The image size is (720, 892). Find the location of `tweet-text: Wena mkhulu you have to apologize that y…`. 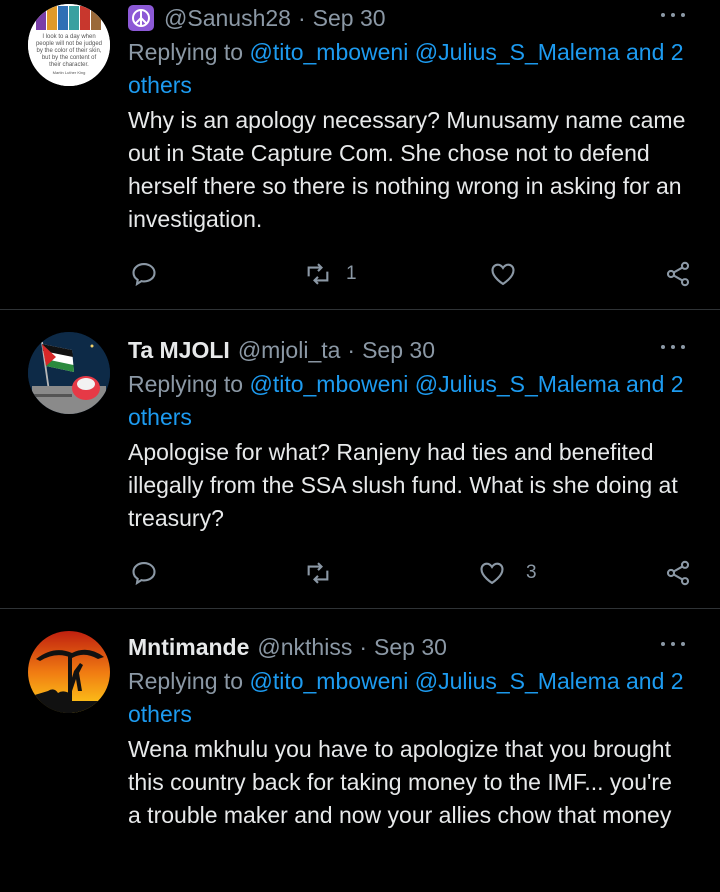

tweet-text: Wena mkhulu you have to apologize that y… is located at coordinates (400, 782).